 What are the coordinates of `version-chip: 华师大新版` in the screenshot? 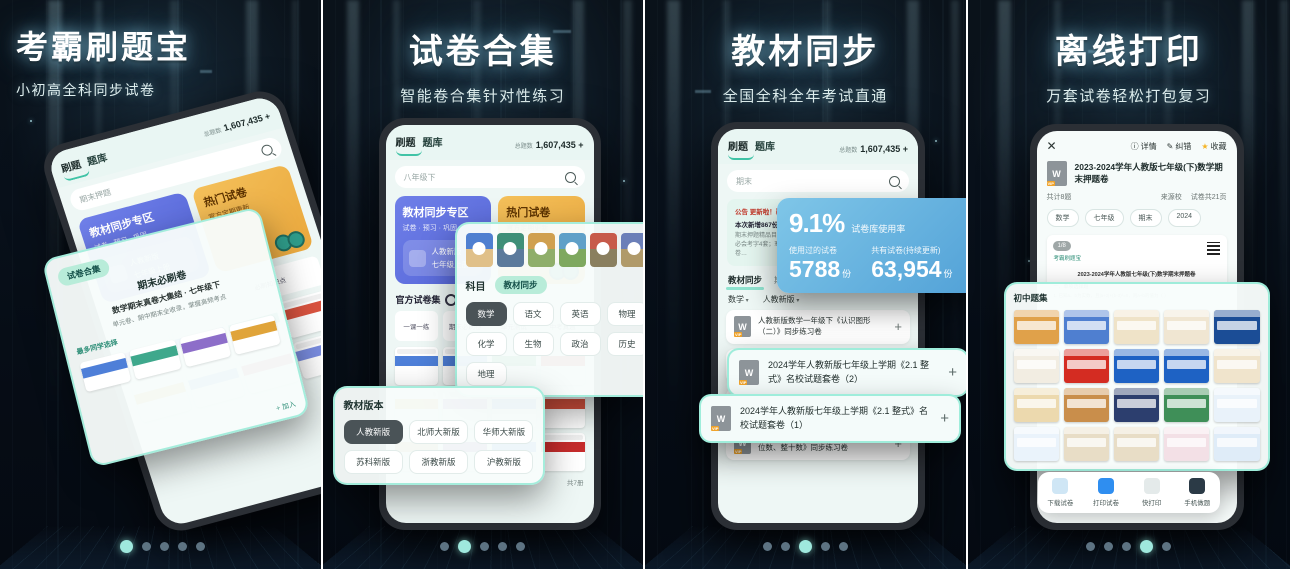 It's located at (504, 432).